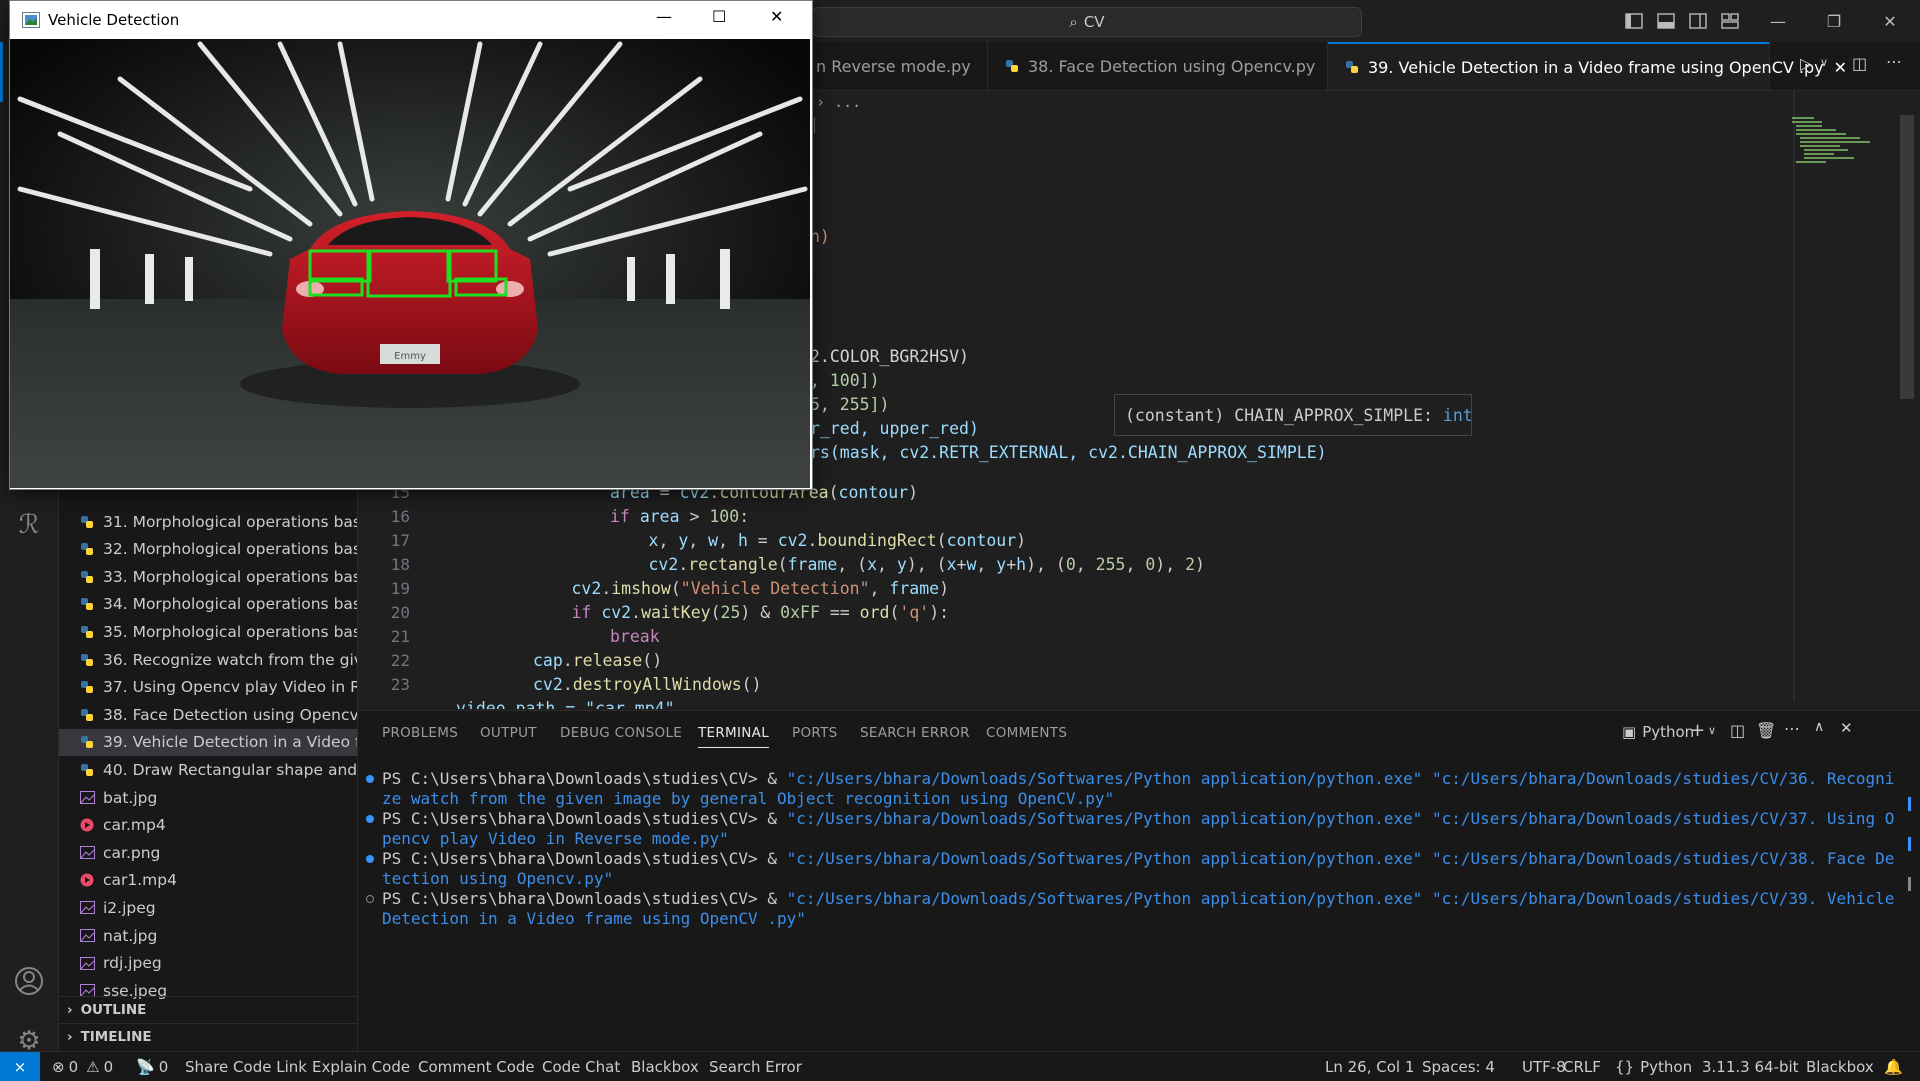 This screenshot has width=1920, height=1081. Describe the element at coordinates (1840, 1066) in the screenshot. I see `blackbox-status: Blackbox` at that location.